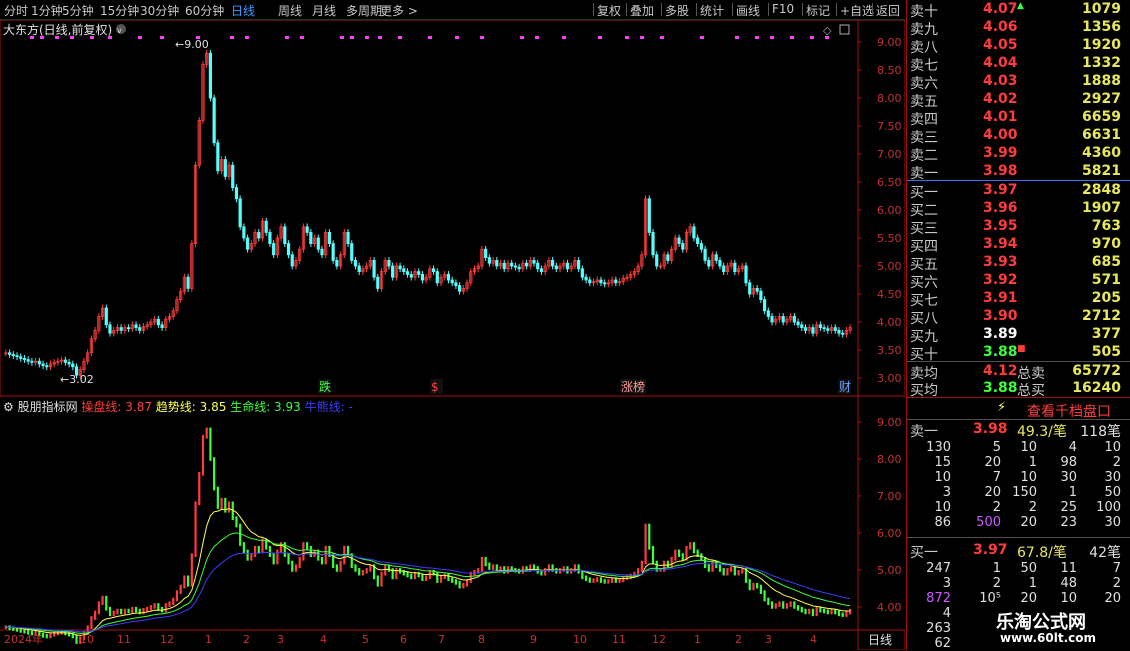  What do you see at coordinates (119, 10) in the screenshot?
I see `period-3: 15分钟` at bounding box center [119, 10].